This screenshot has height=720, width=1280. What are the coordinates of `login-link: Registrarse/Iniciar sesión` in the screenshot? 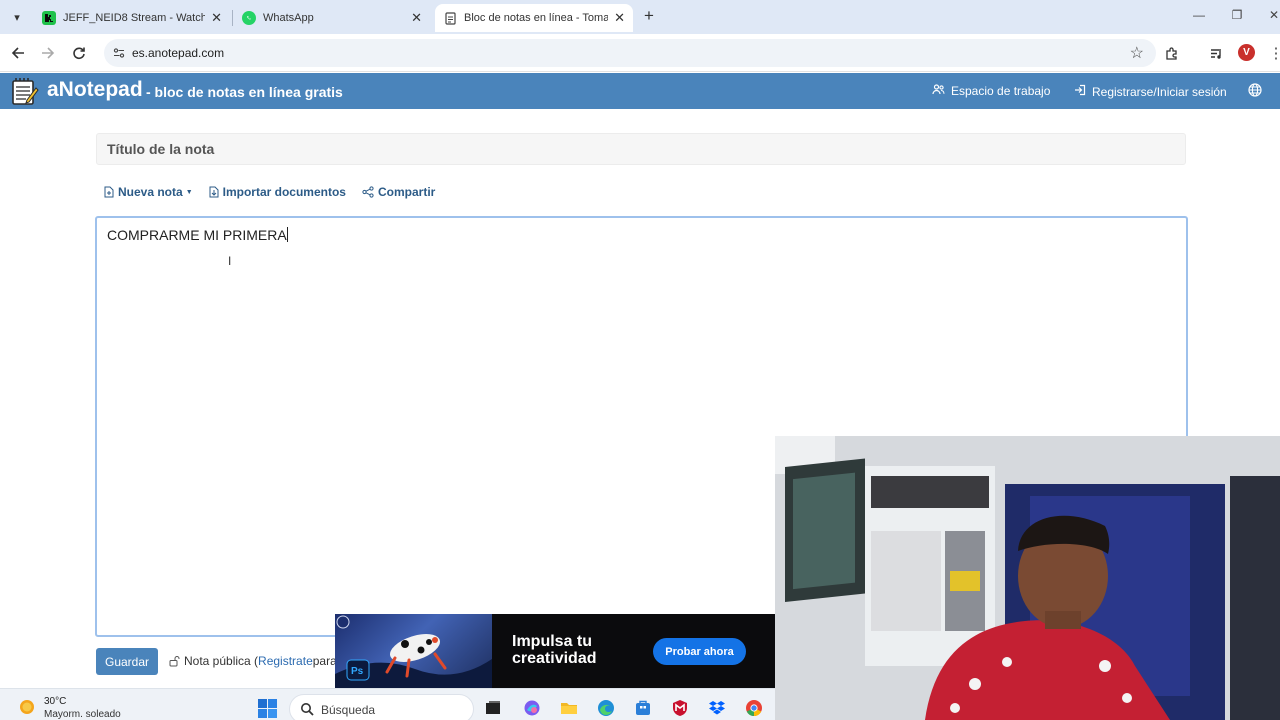 It's located at (1150, 91).